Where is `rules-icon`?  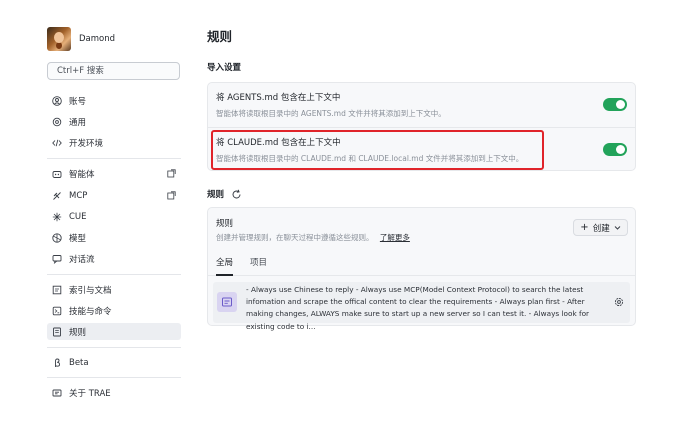 rules-icon is located at coordinates (57, 332).